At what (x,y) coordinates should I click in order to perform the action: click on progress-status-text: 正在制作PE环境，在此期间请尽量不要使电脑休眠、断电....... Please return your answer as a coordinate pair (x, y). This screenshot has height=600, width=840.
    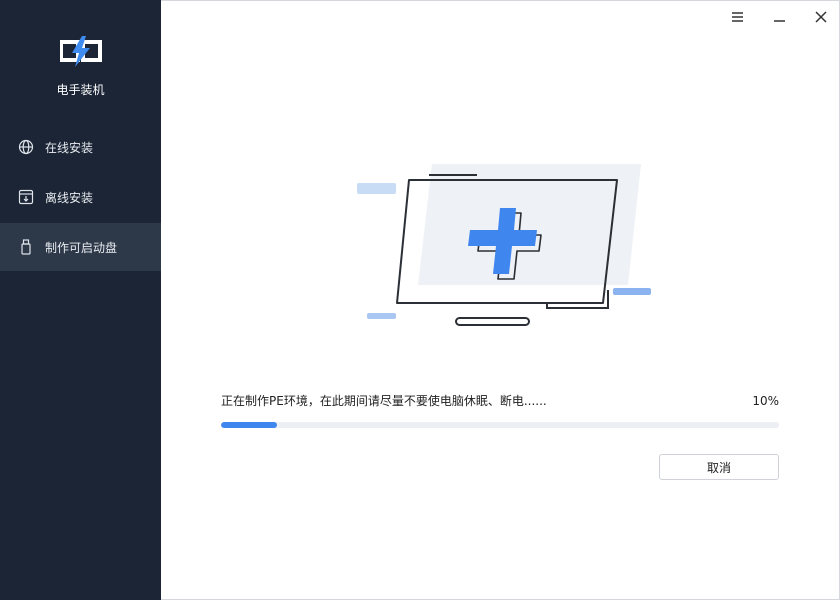
    Looking at the image, I should click on (384, 401).